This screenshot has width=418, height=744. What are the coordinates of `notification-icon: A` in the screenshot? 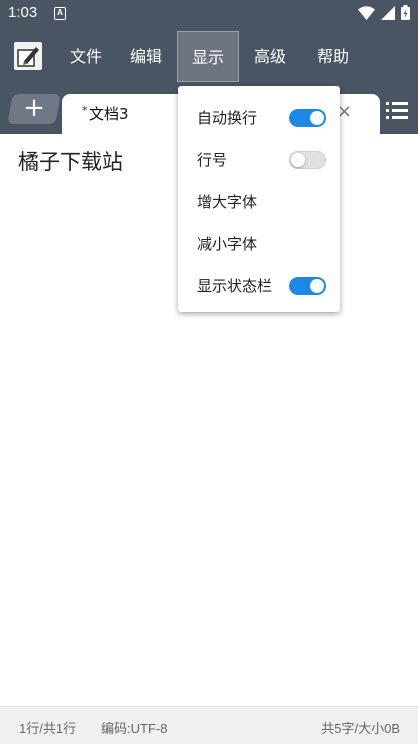 It's located at (60, 13).